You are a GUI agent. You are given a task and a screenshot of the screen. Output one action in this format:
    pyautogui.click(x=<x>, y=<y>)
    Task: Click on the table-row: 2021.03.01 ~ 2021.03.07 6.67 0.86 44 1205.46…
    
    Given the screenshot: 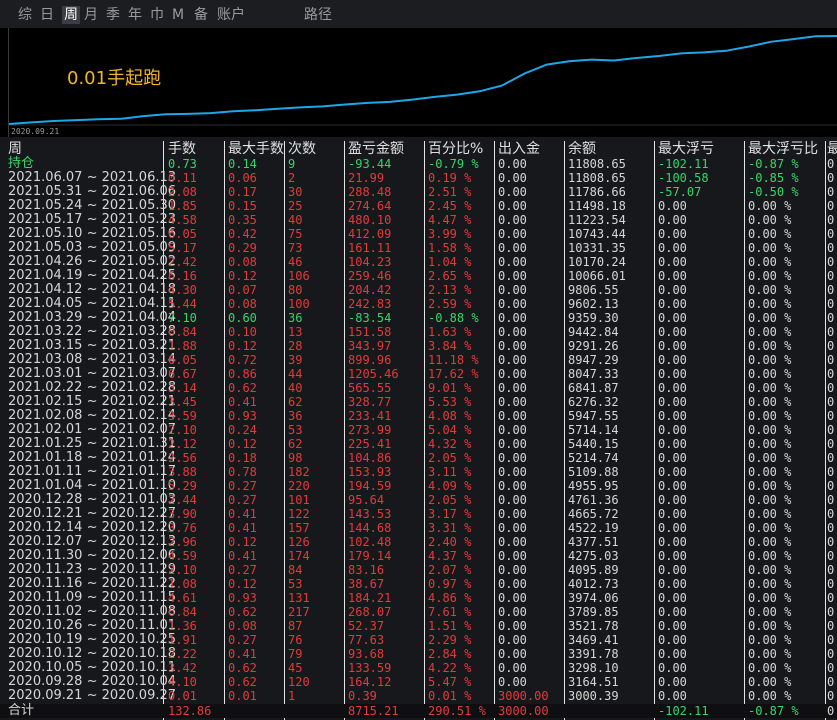 What is the action you would take?
    pyautogui.click(x=418, y=374)
    